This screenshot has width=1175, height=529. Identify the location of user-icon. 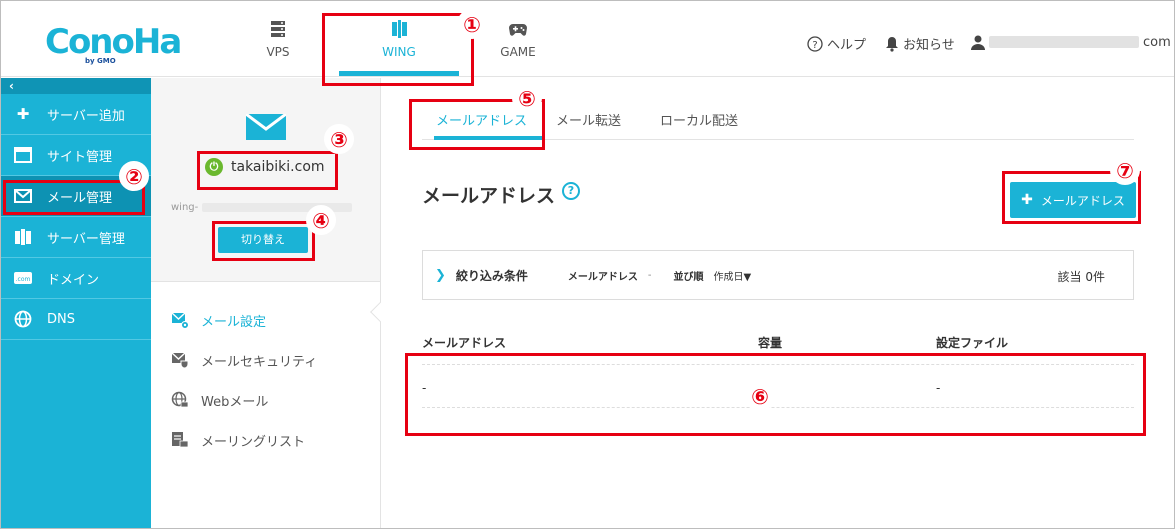
(978, 42).